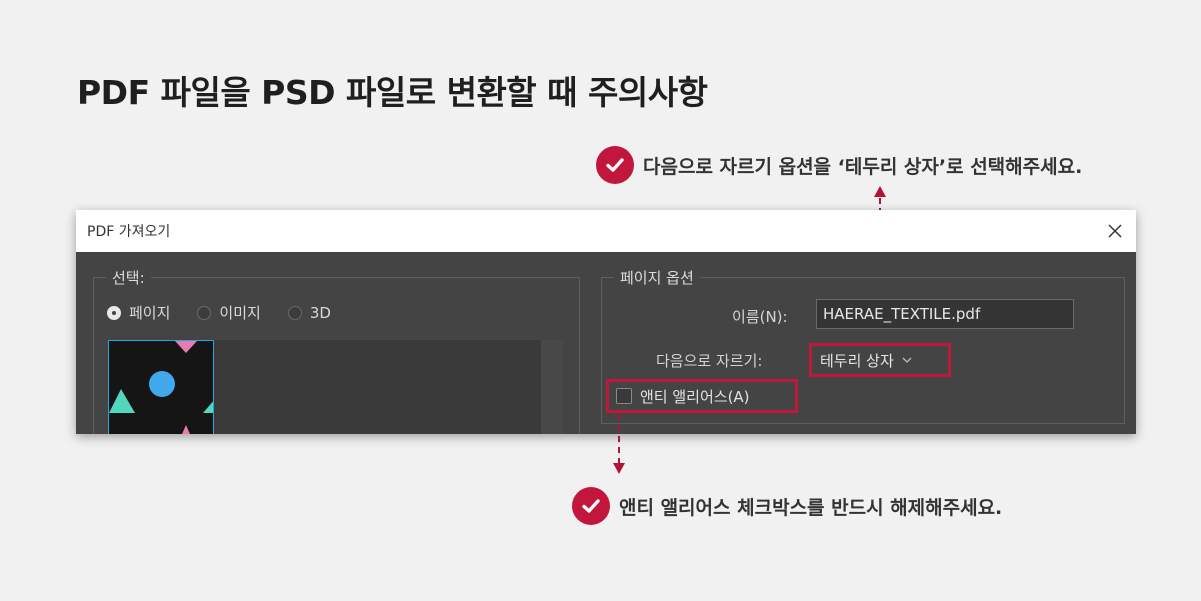  Describe the element at coordinates (811, 507) in the screenshot. I see `callout-text: 앤티 앨리어스 체크박스를 반드시 해제해주세요.` at that location.